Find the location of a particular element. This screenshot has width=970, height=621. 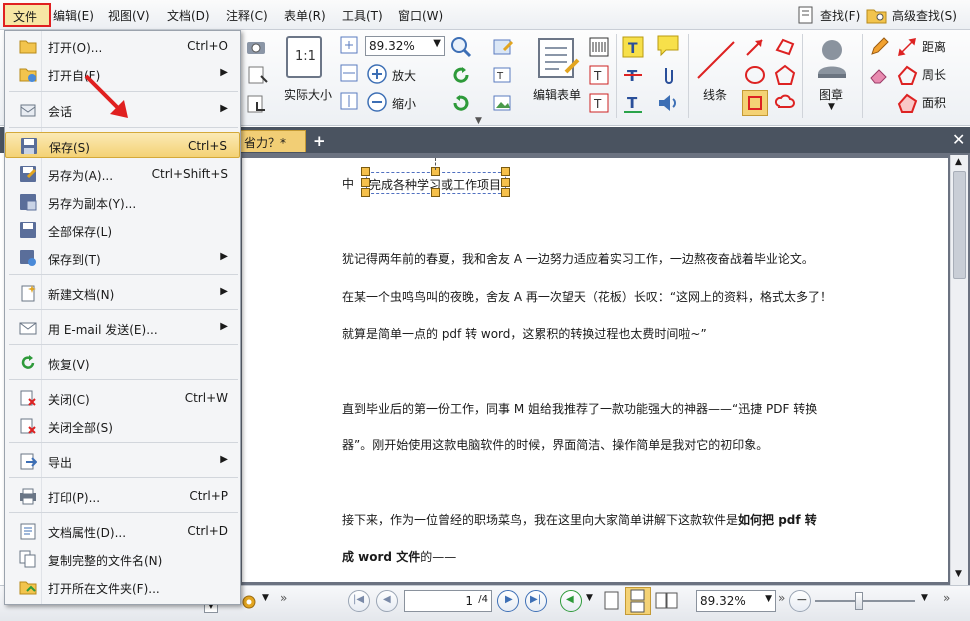

zoom-slider-thumb is located at coordinates (859, 601).